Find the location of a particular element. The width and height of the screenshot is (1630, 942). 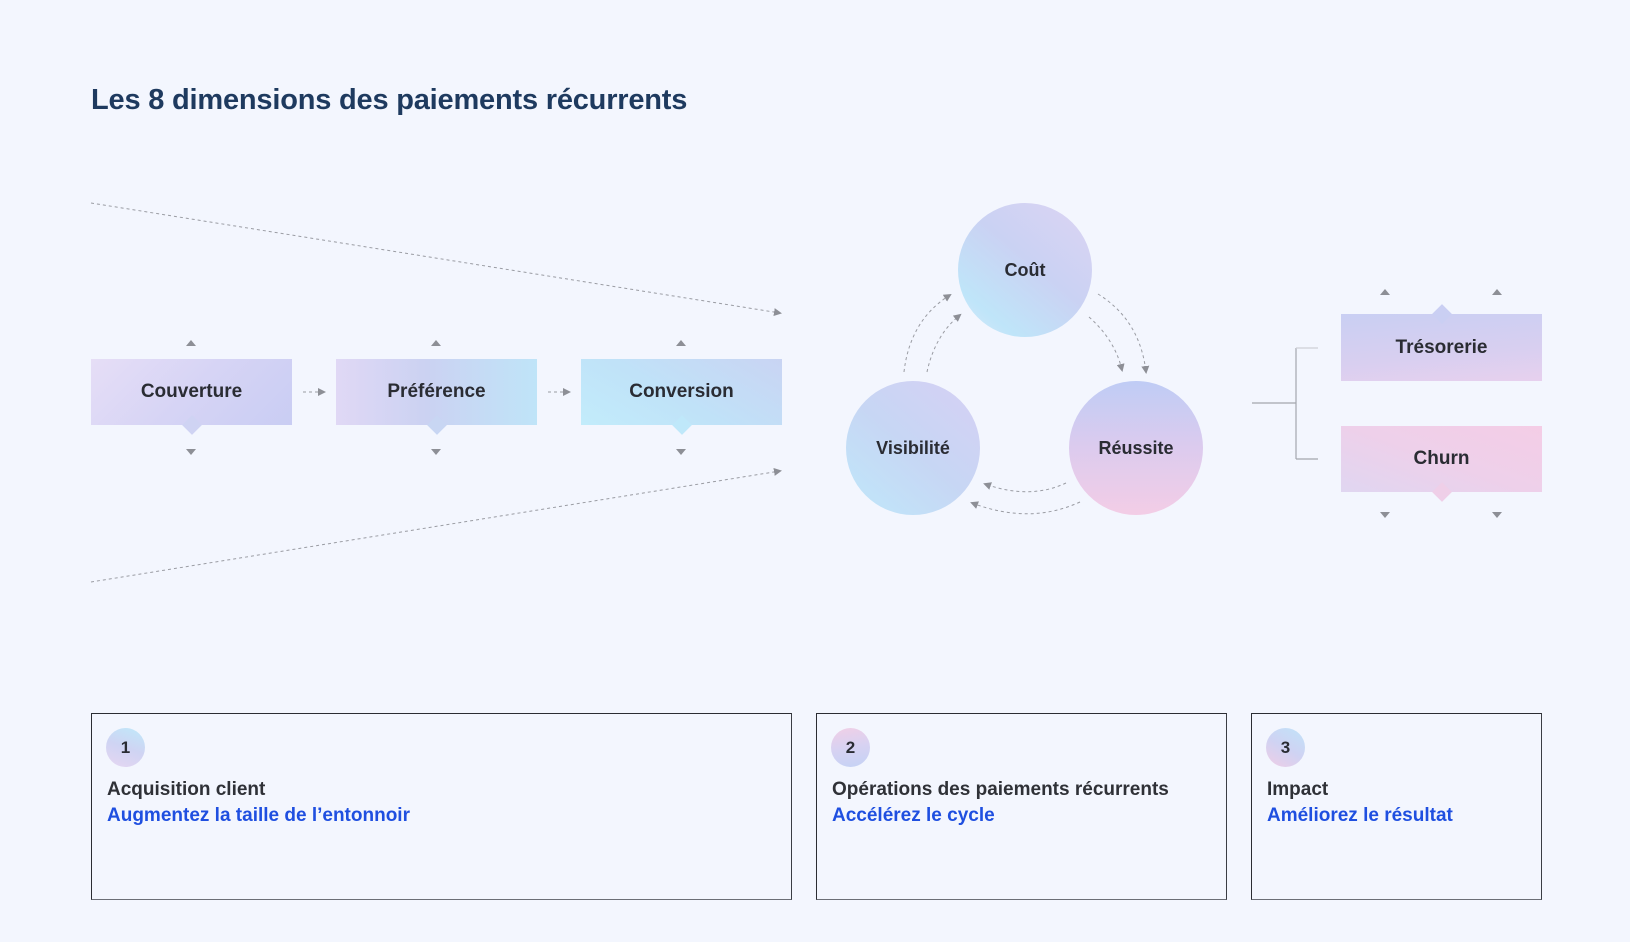

step-number-badge: 2 is located at coordinates (850, 747).